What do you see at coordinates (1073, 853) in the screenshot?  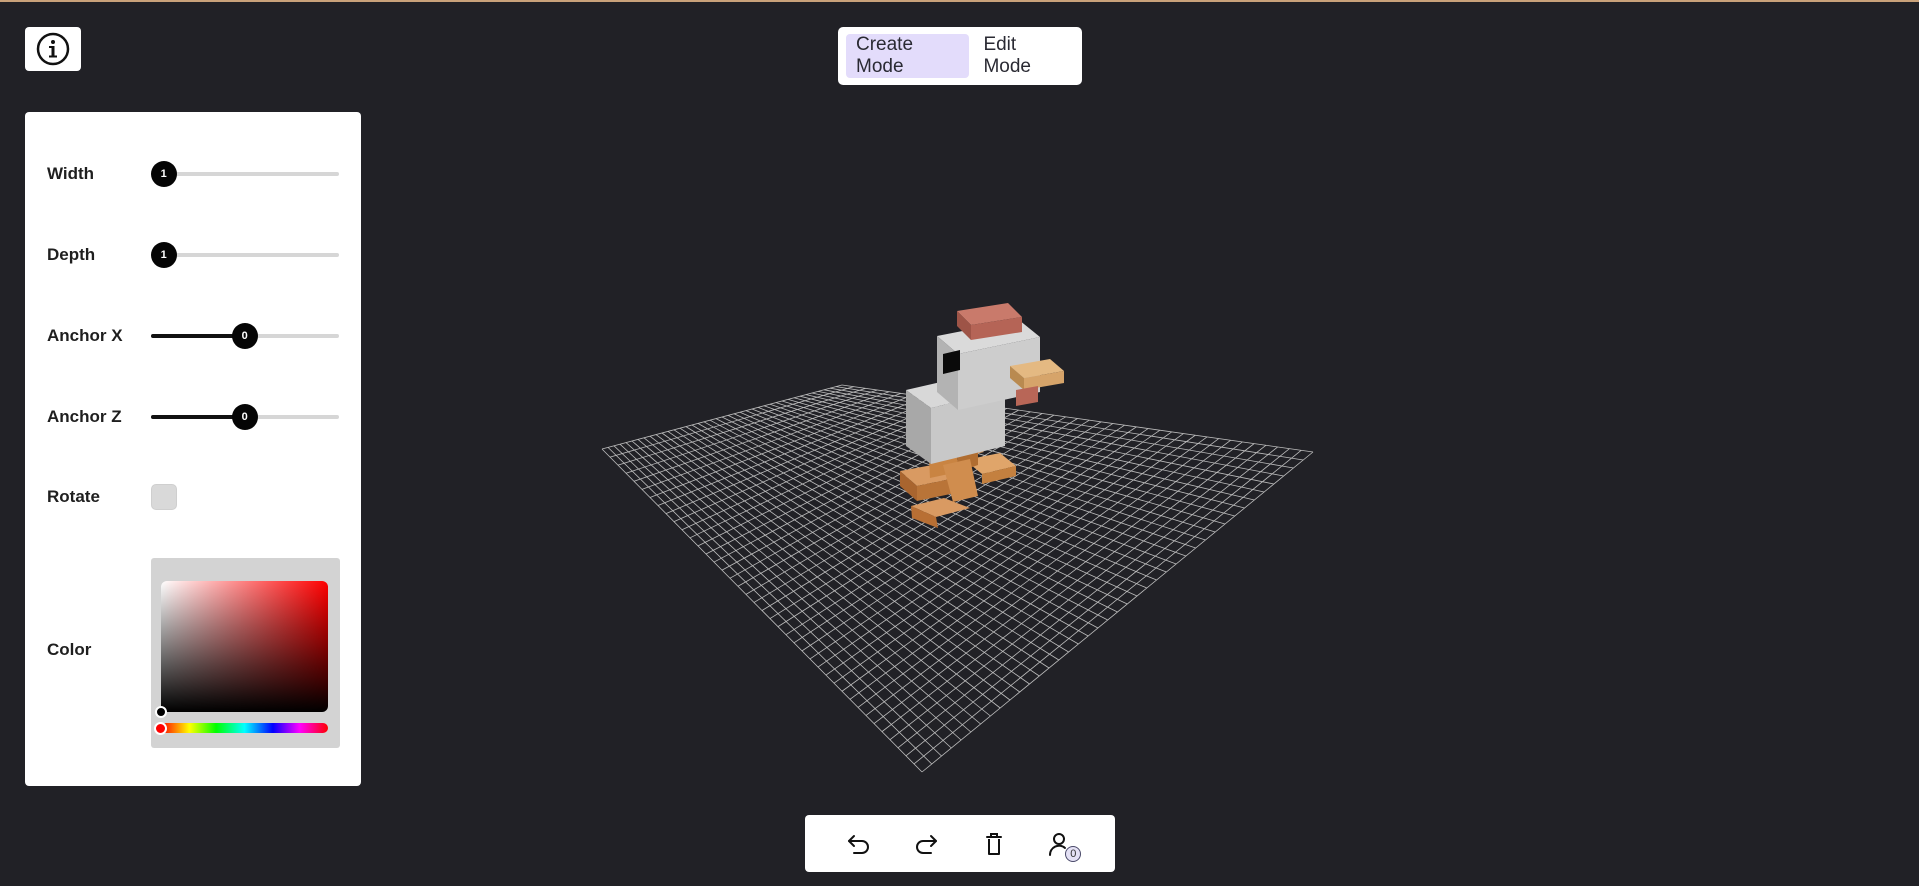 I see `users-count-badge: 0` at bounding box center [1073, 853].